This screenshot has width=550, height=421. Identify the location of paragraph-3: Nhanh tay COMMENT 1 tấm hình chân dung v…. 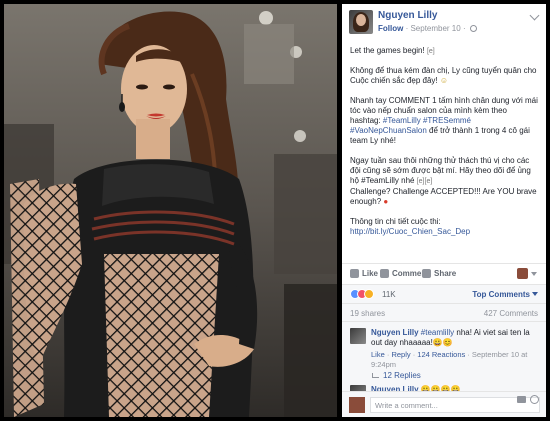
(444, 120).